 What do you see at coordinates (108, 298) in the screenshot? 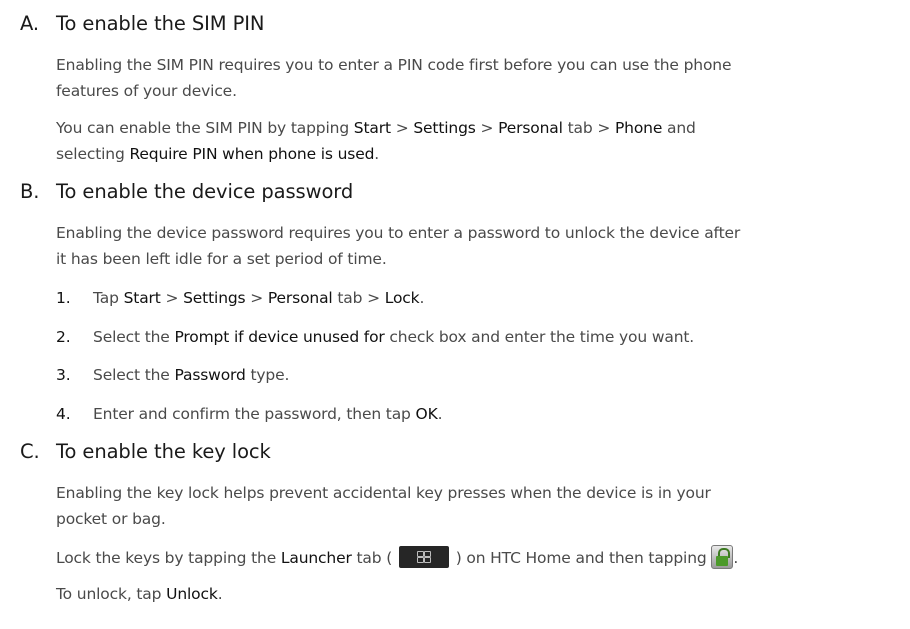
I see `text-run: Tap` at bounding box center [108, 298].